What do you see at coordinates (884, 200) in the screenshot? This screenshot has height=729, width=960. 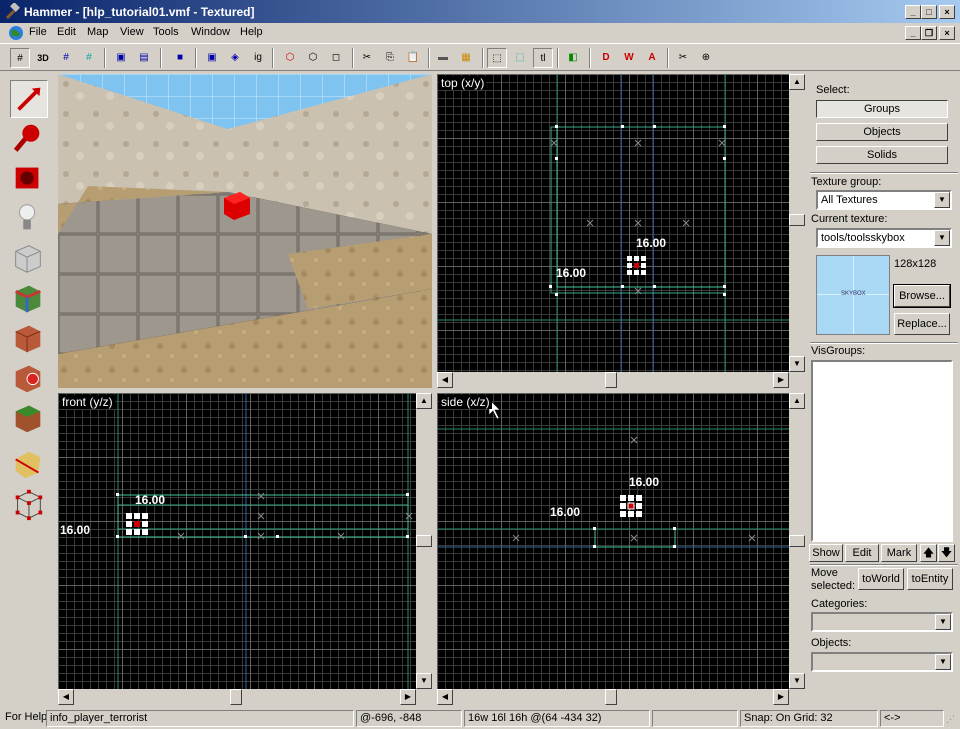 I see `texture-group-select: All Textures ▼` at bounding box center [884, 200].